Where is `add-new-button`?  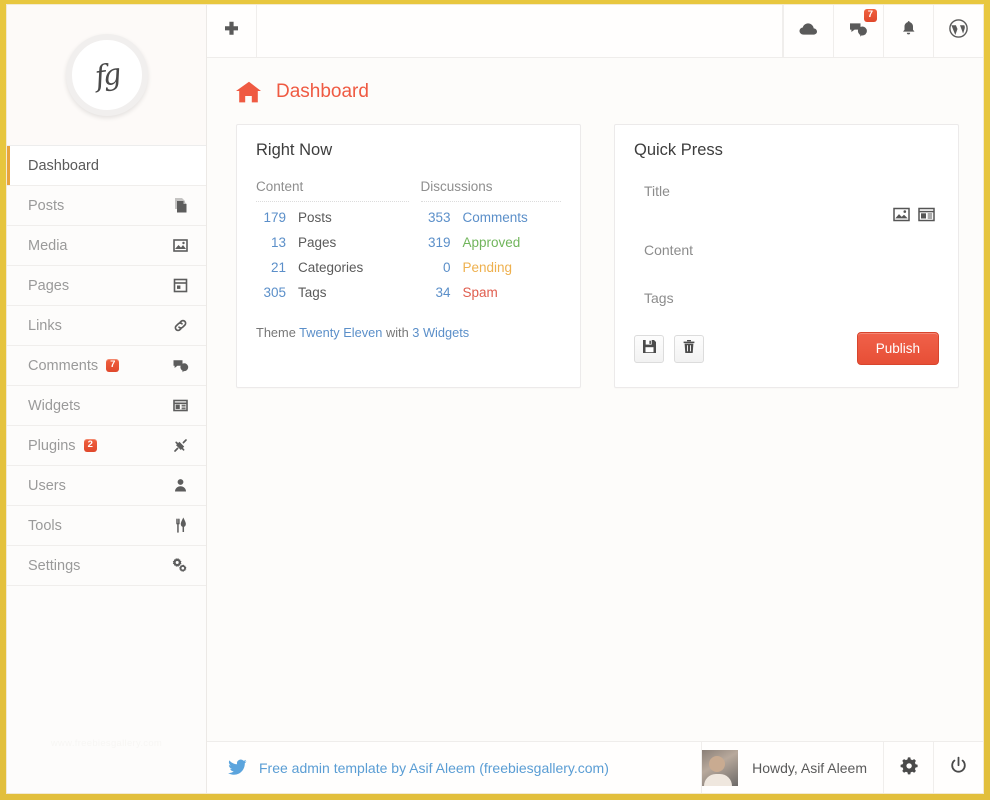
add-new-button is located at coordinates (232, 31).